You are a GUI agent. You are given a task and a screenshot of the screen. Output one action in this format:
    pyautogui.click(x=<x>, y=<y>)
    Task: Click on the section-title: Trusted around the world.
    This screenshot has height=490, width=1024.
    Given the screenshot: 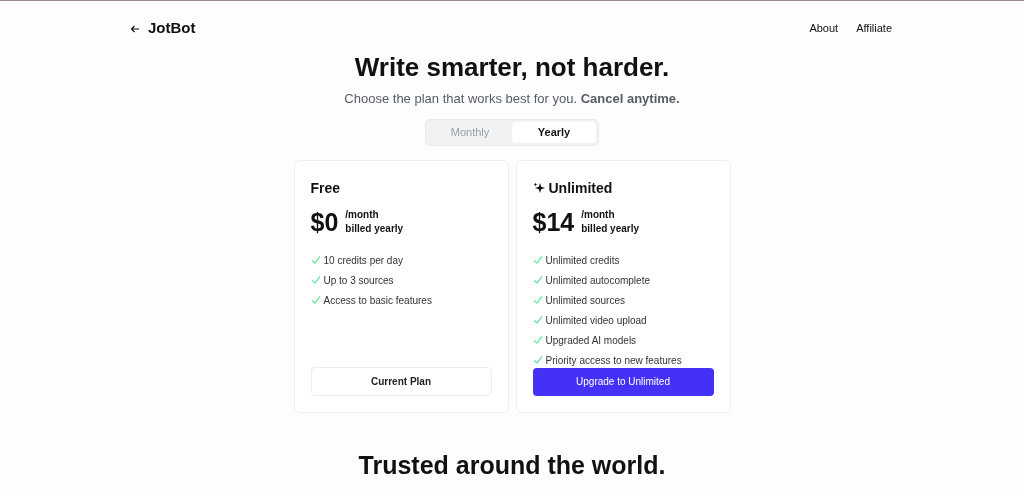 What is the action you would take?
    pyautogui.click(x=512, y=465)
    